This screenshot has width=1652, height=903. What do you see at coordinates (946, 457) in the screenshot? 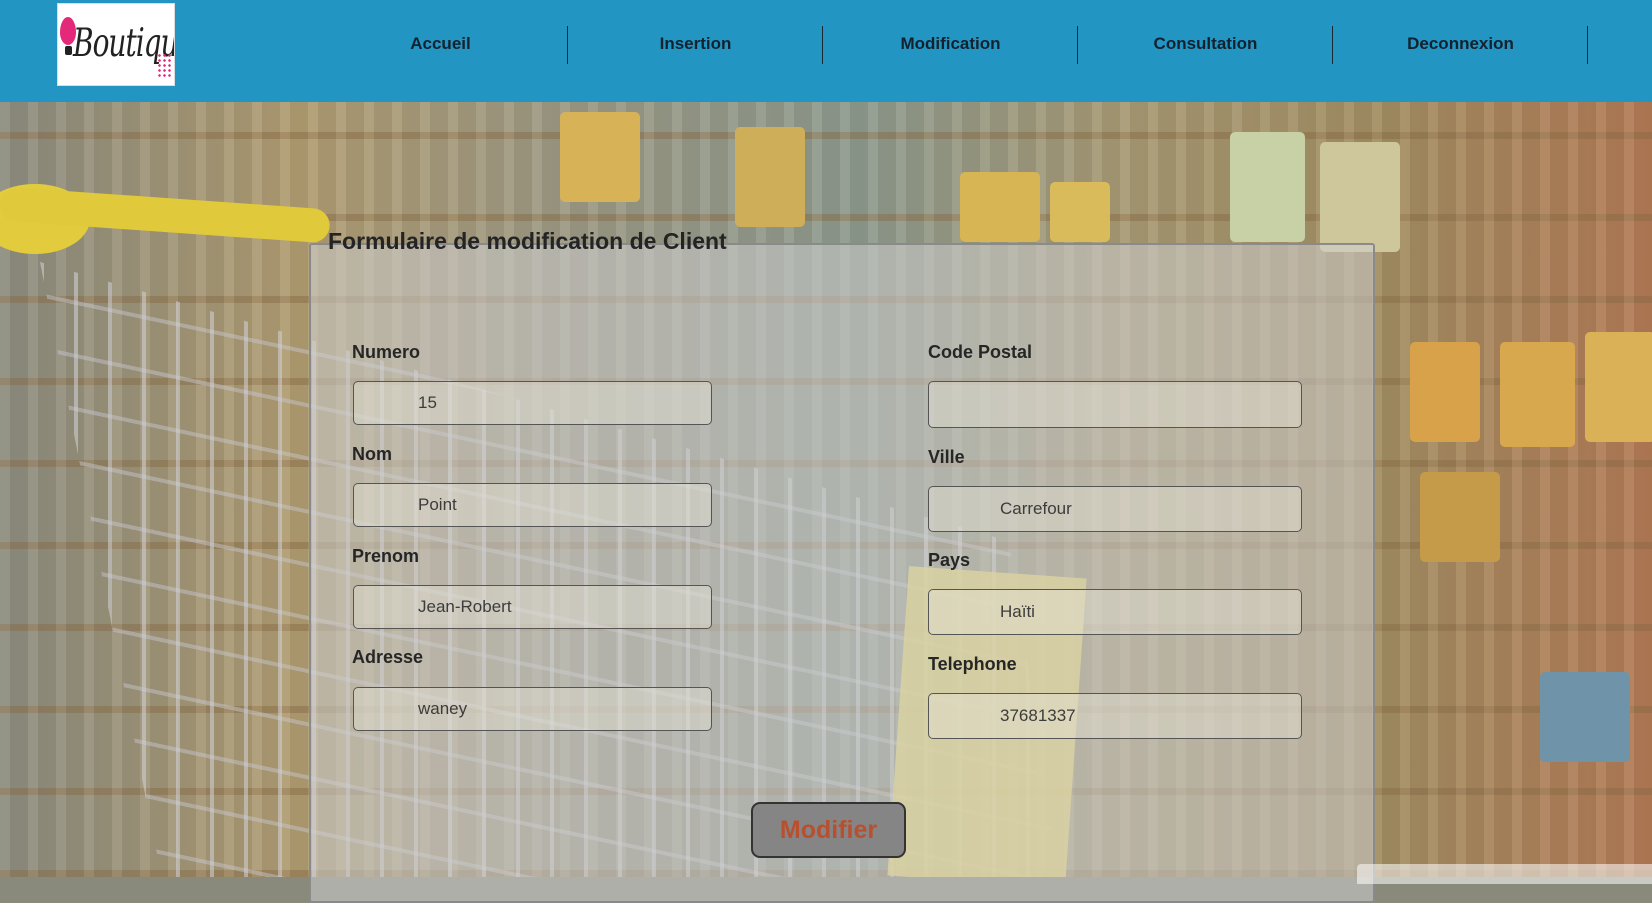
I see `ville-label: Ville` at bounding box center [946, 457].